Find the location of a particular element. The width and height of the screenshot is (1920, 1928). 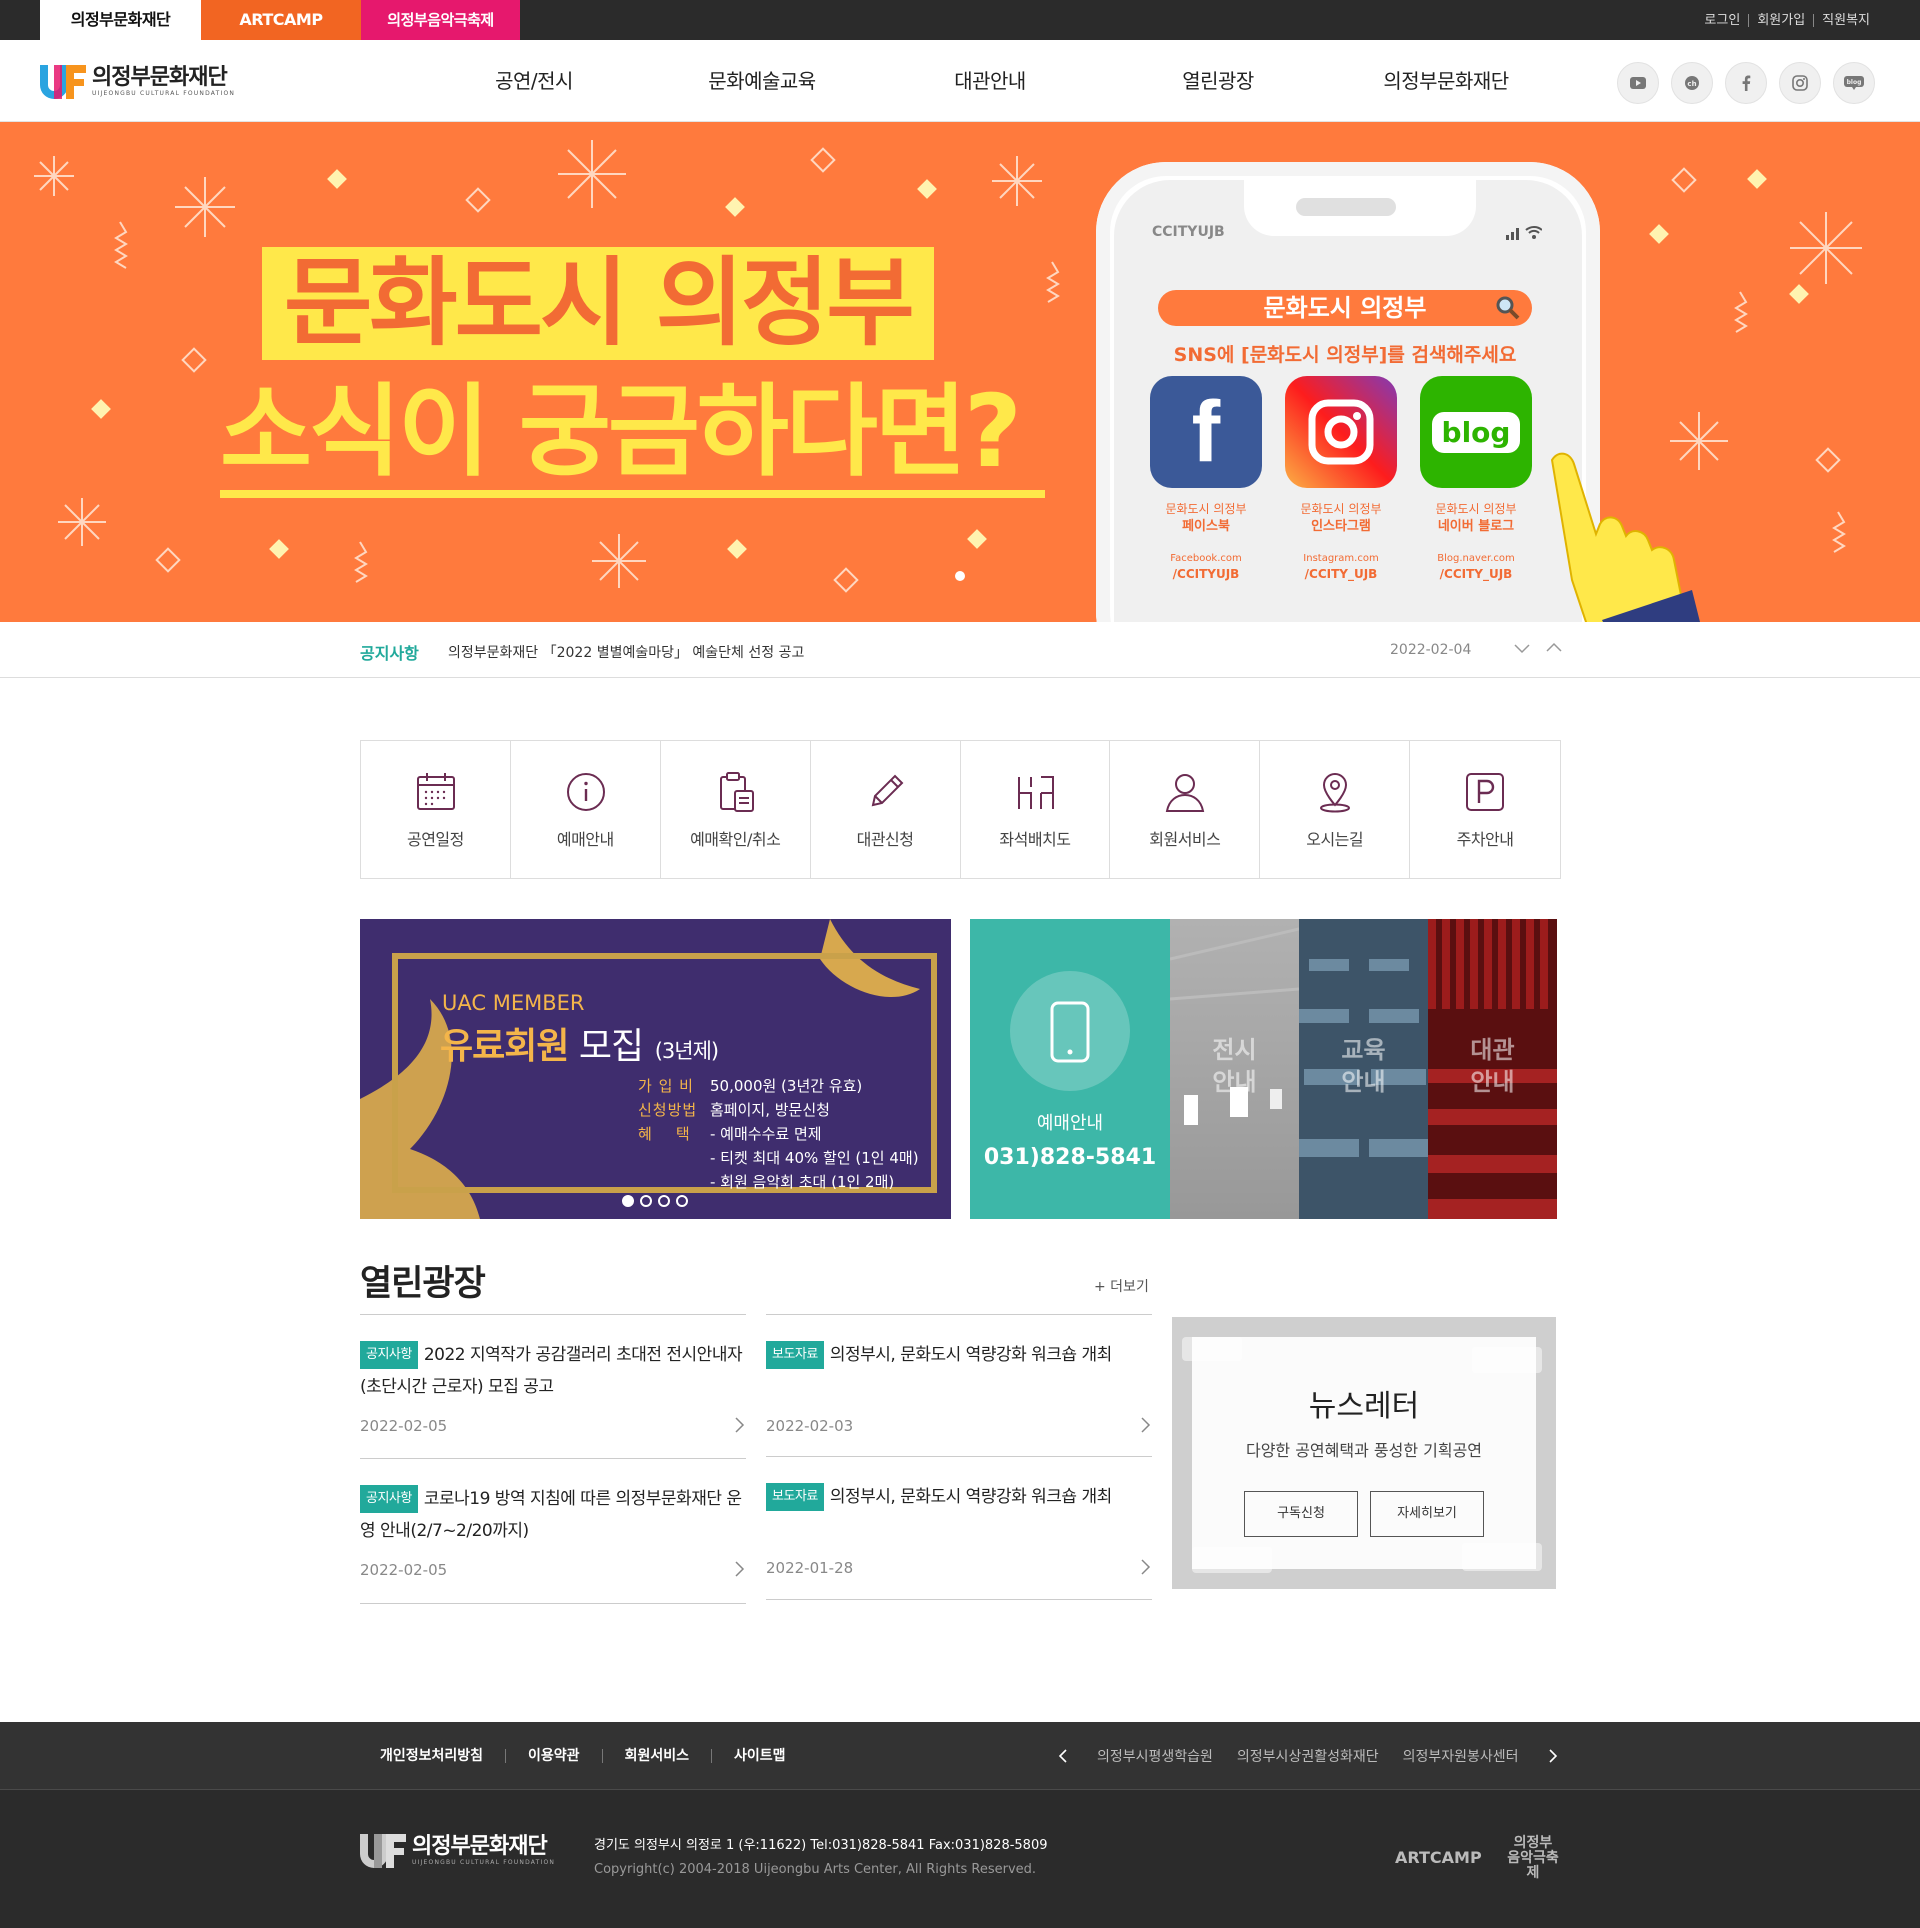

blog-icon: blog is located at coordinates (1854, 83).